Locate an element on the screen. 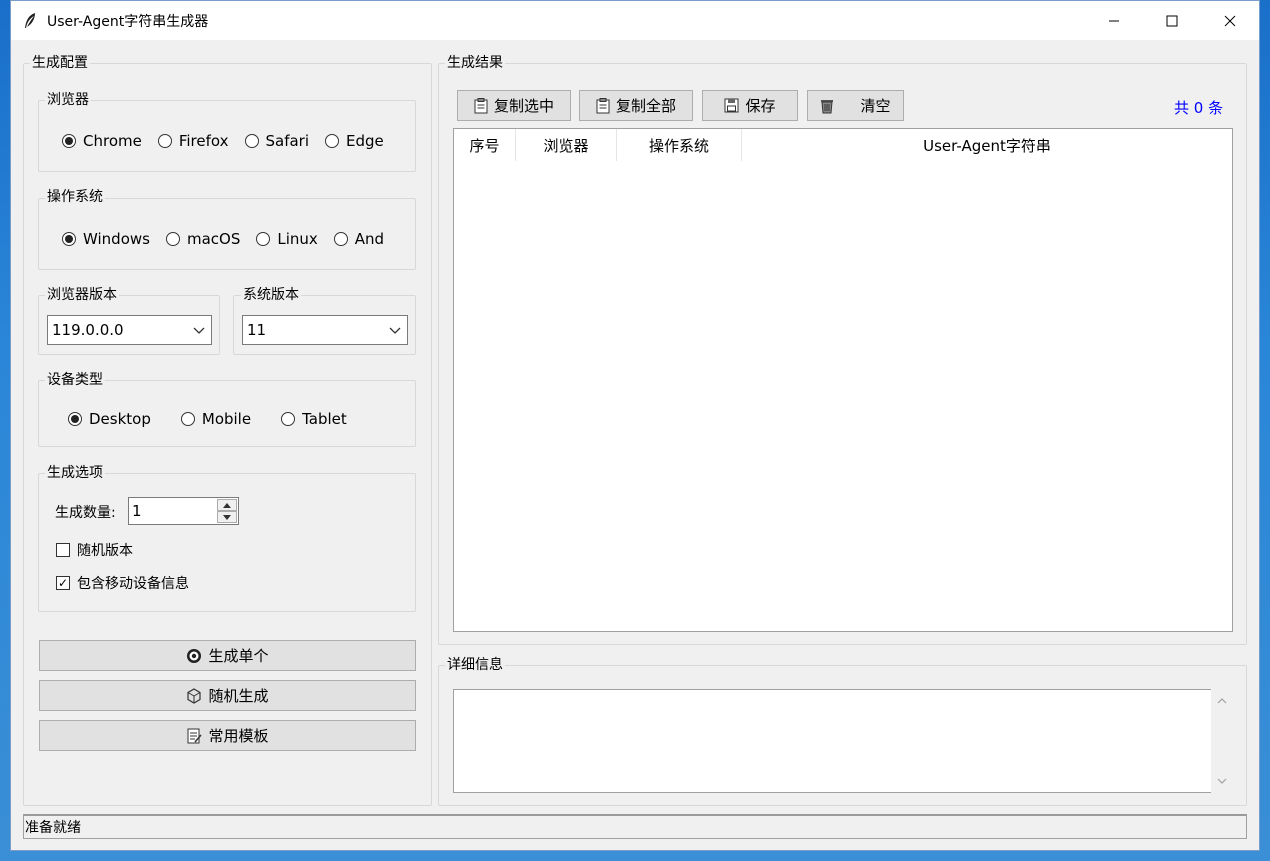  close-button is located at coordinates (1230, 20).